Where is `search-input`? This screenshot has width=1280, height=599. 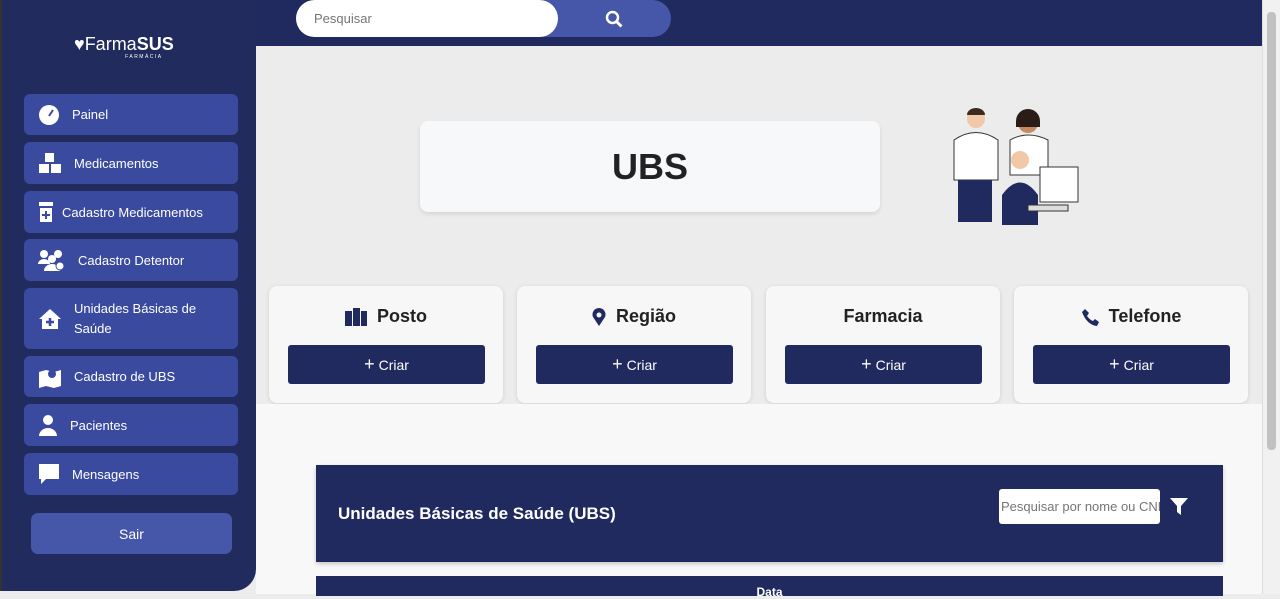
search-input is located at coordinates (427, 18).